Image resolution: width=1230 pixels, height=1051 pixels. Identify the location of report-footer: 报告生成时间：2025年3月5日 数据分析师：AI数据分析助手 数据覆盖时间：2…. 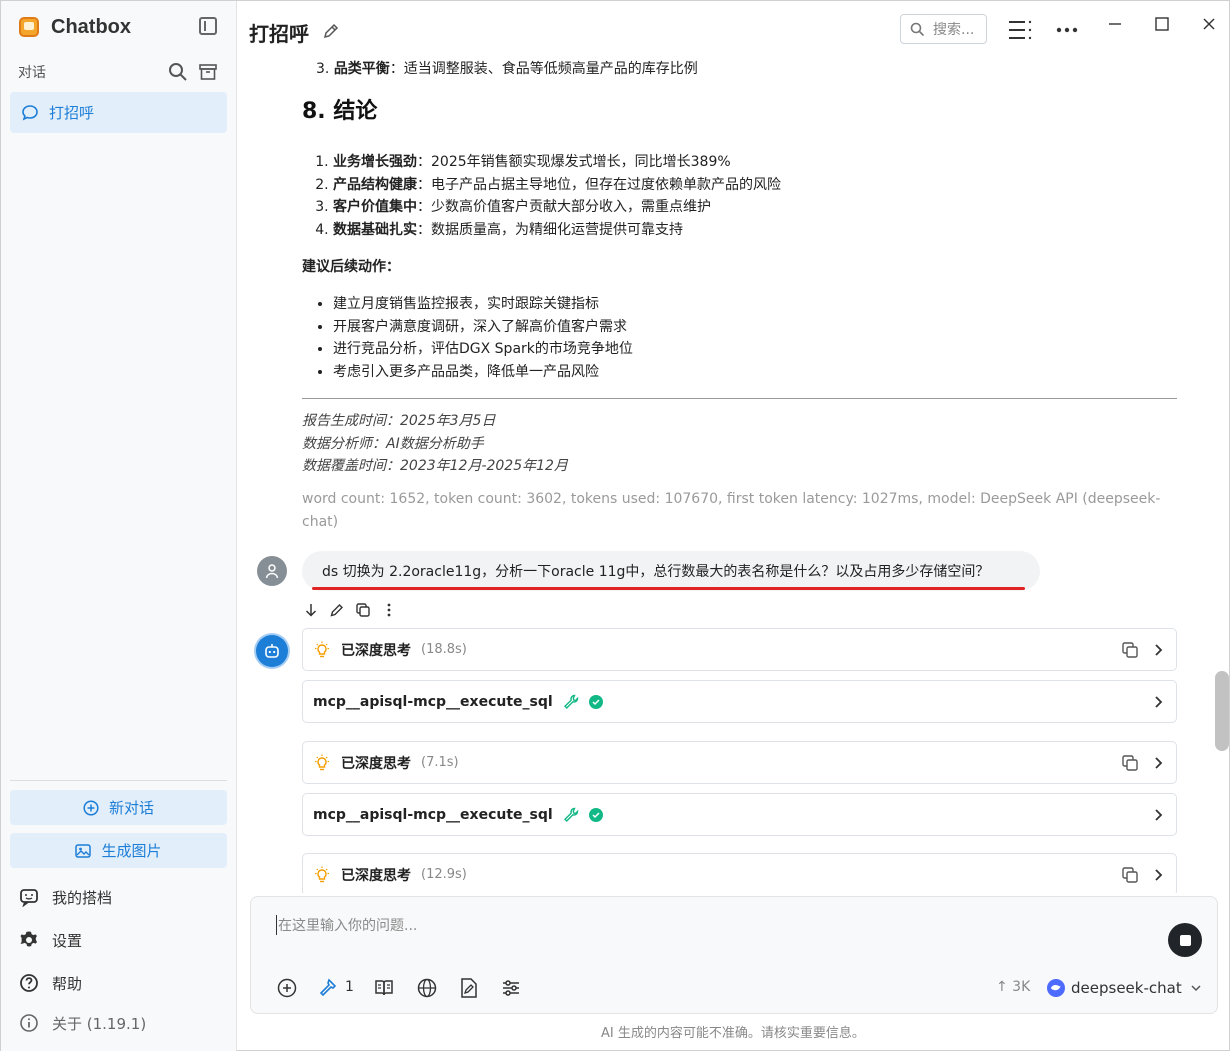
(739, 444).